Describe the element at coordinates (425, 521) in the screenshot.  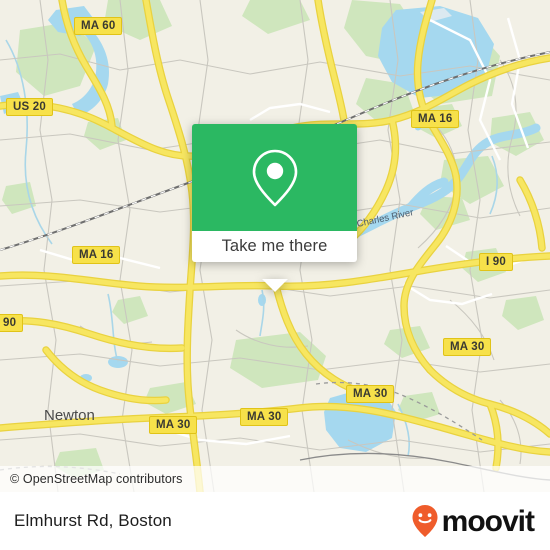
I see `moovit-pin-smiley-icon` at that location.